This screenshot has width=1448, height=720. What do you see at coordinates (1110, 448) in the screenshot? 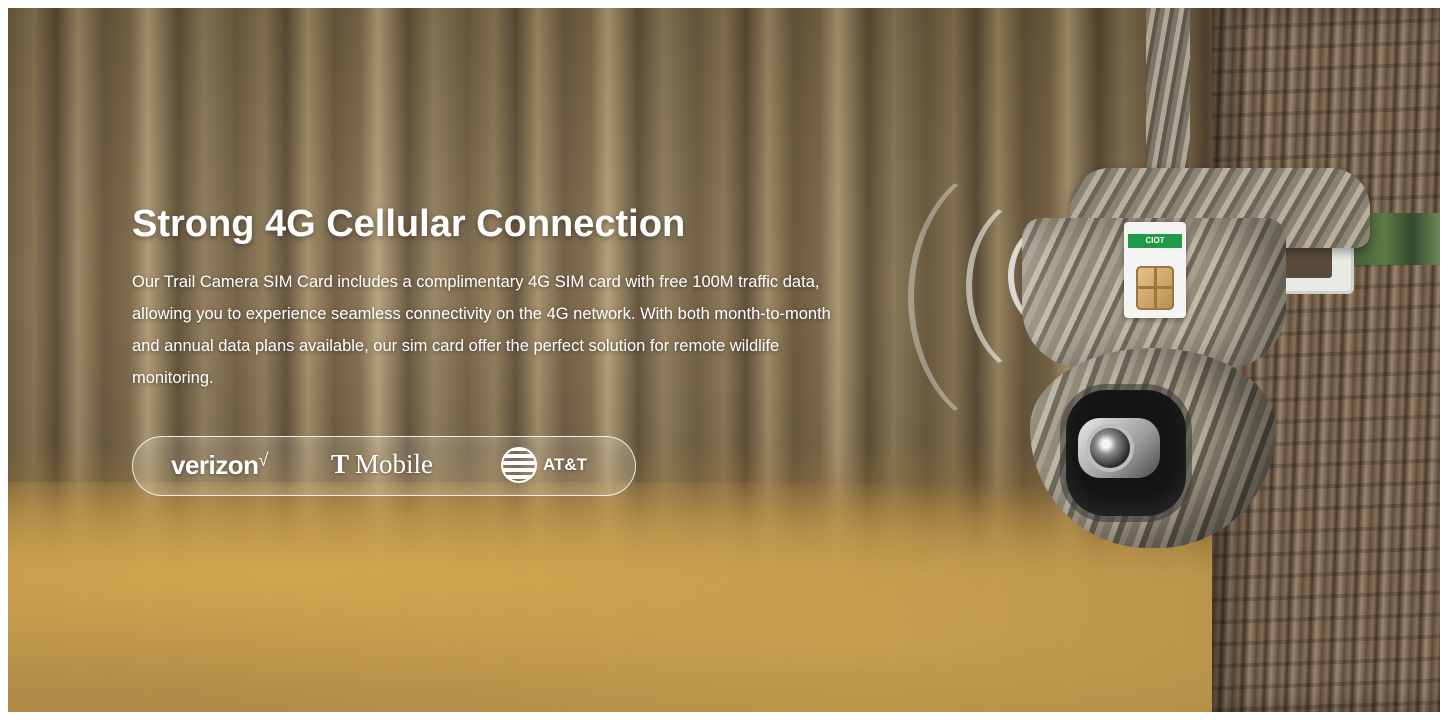
I see `camera-lens-icon` at bounding box center [1110, 448].